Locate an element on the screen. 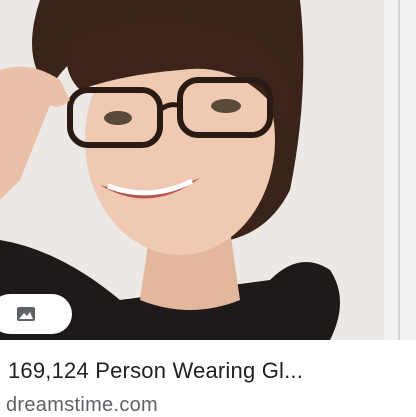 Image resolution: width=416 pixels, height=417 pixels. adjacent-result-edge is located at coordinates (400, 170).